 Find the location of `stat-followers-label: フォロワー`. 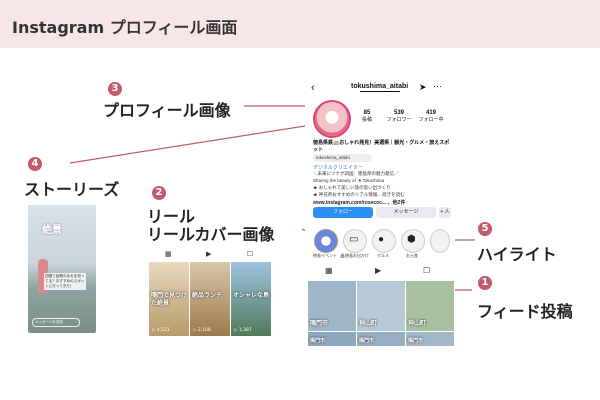

stat-followers-label: フォロワー is located at coordinates (399, 120).